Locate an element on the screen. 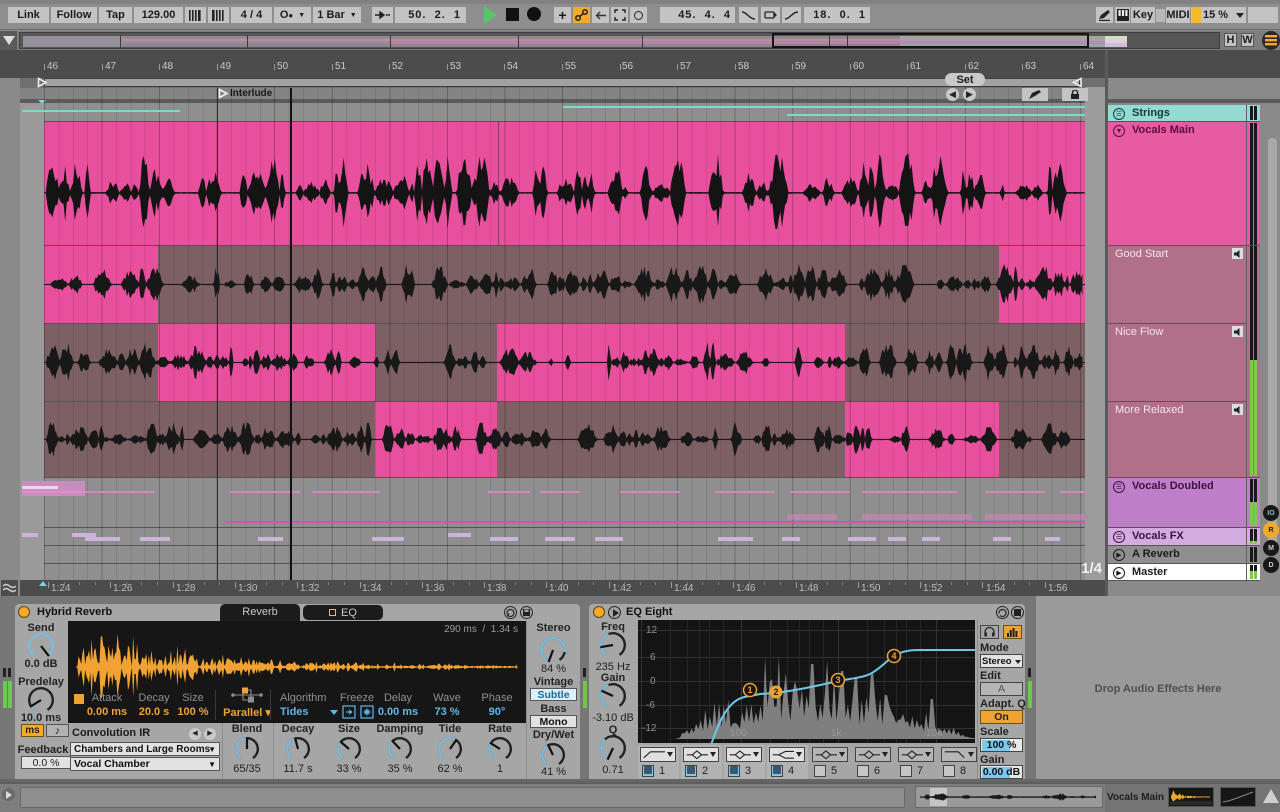  svg-text: 2 is located at coordinates (775, 692).